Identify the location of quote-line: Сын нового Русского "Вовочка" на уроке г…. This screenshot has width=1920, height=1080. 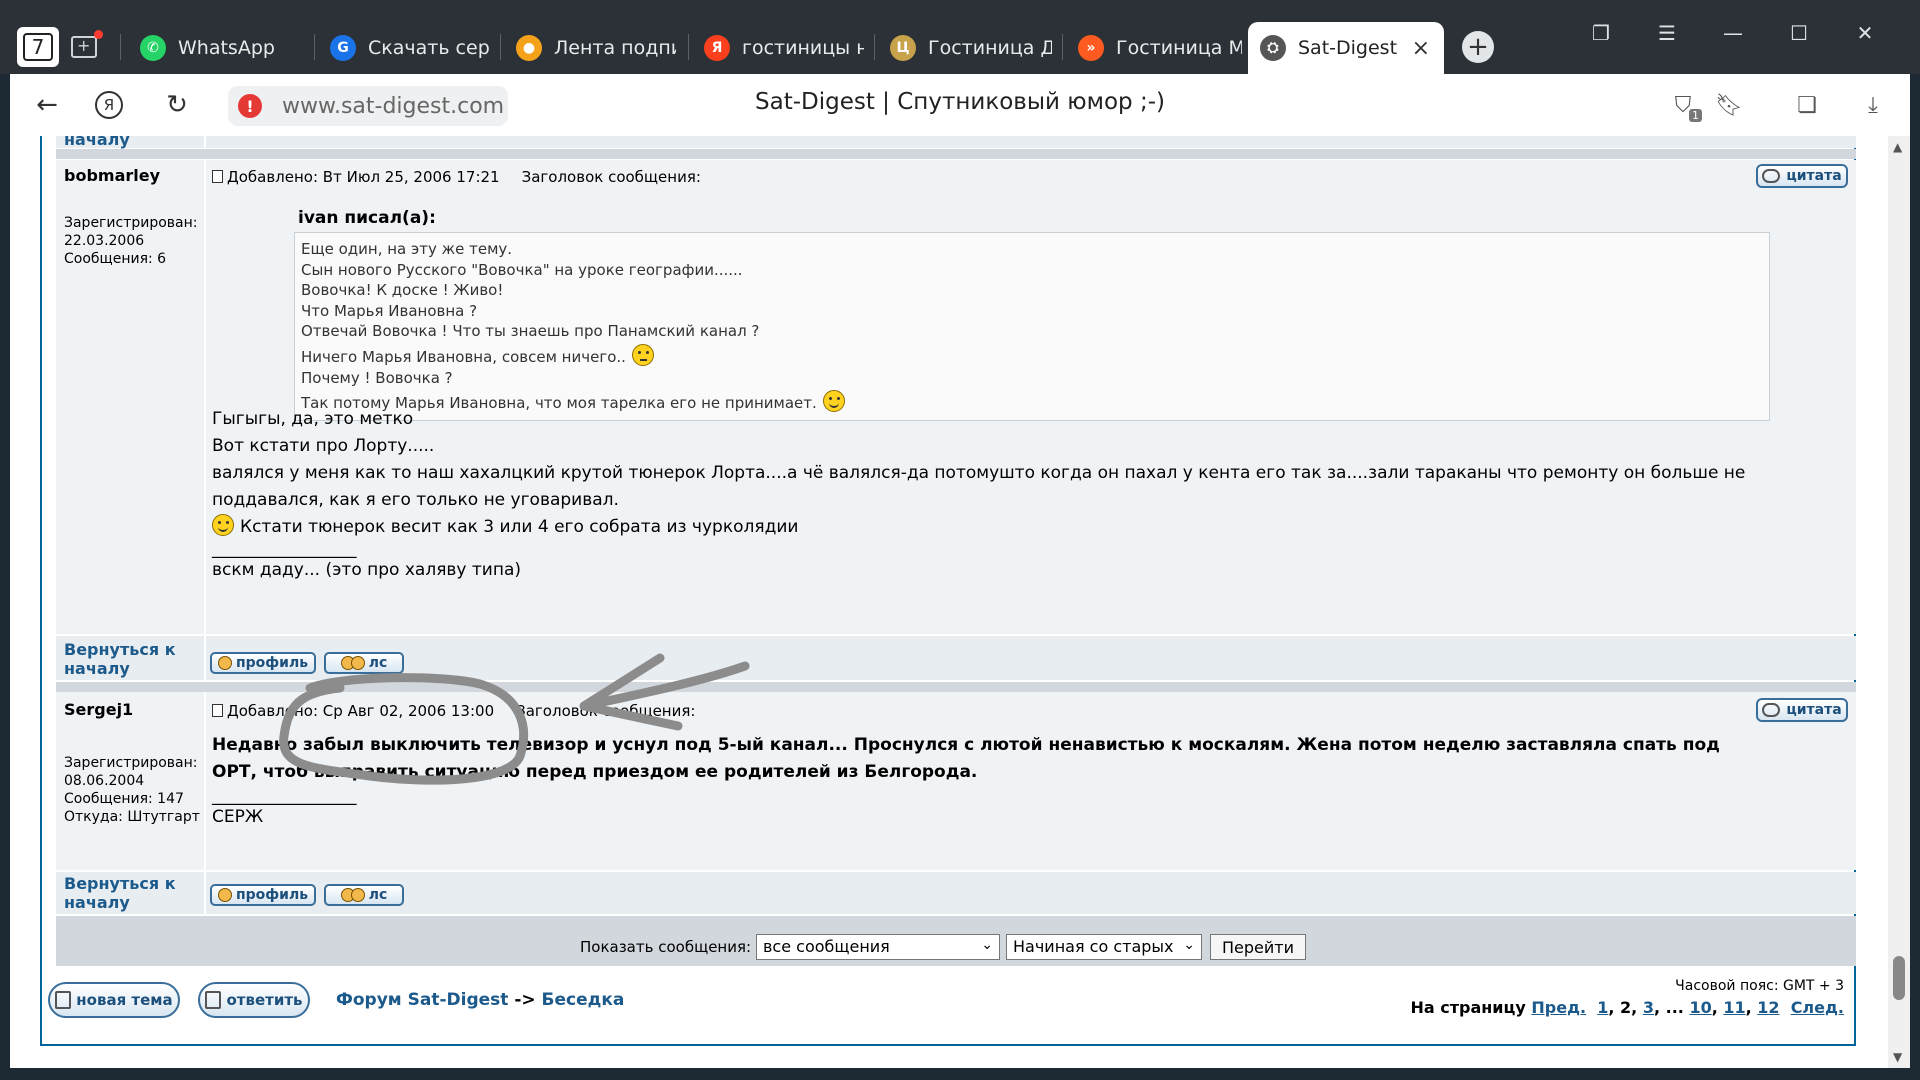
(522, 269).